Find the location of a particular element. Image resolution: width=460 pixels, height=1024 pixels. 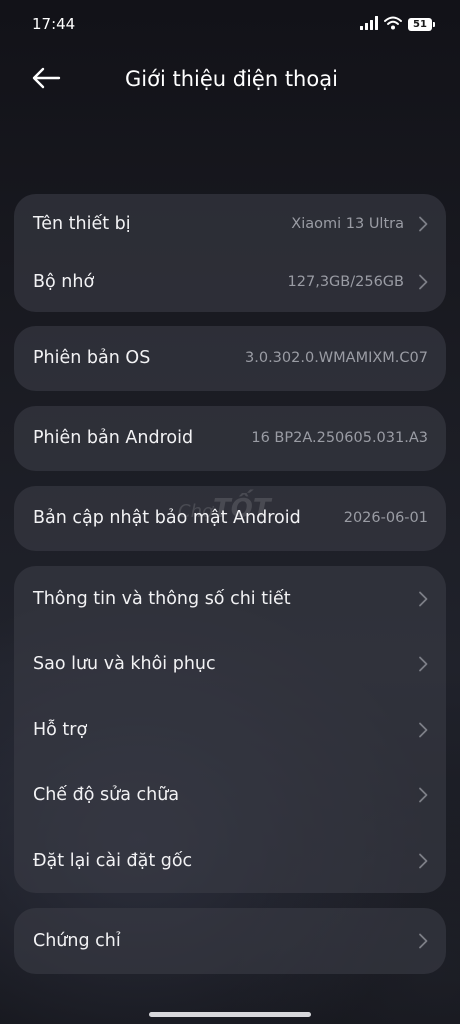

repair-mode-label: Chế độ sửa chữa is located at coordinates (106, 795).